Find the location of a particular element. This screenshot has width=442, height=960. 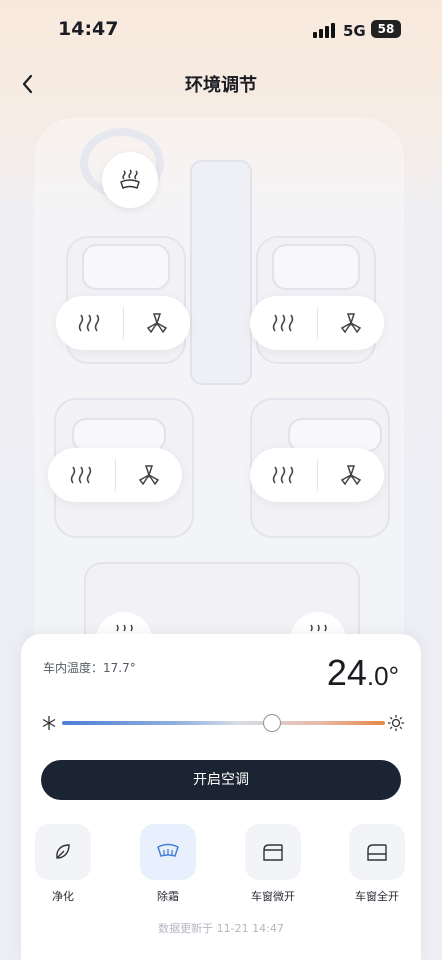

window-open-box is located at coordinates (377, 852).